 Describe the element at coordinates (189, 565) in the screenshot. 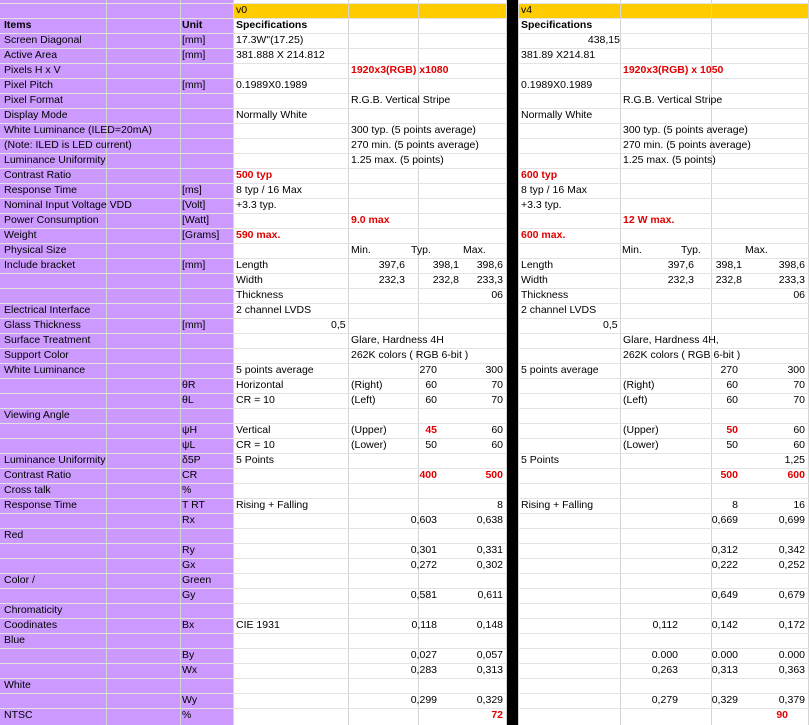

I see `unit-label: Gx` at that location.